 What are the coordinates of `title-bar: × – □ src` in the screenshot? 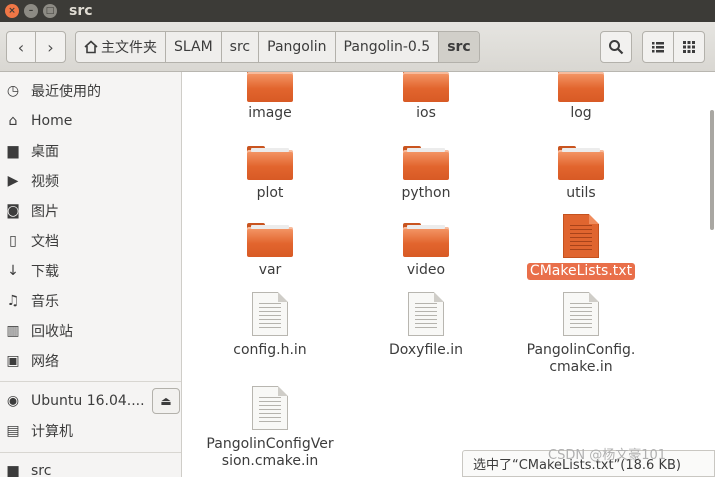 It's located at (357, 11).